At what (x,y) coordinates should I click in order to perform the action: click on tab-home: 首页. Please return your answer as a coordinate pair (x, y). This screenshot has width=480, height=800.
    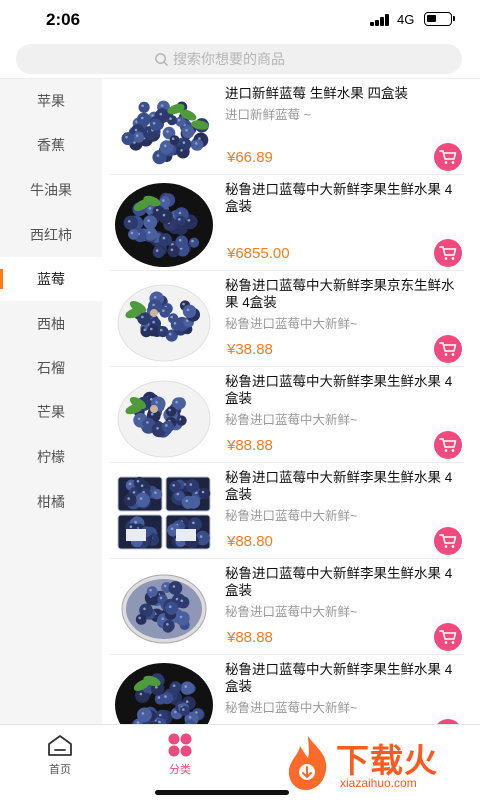
    Looking at the image, I should click on (60, 753).